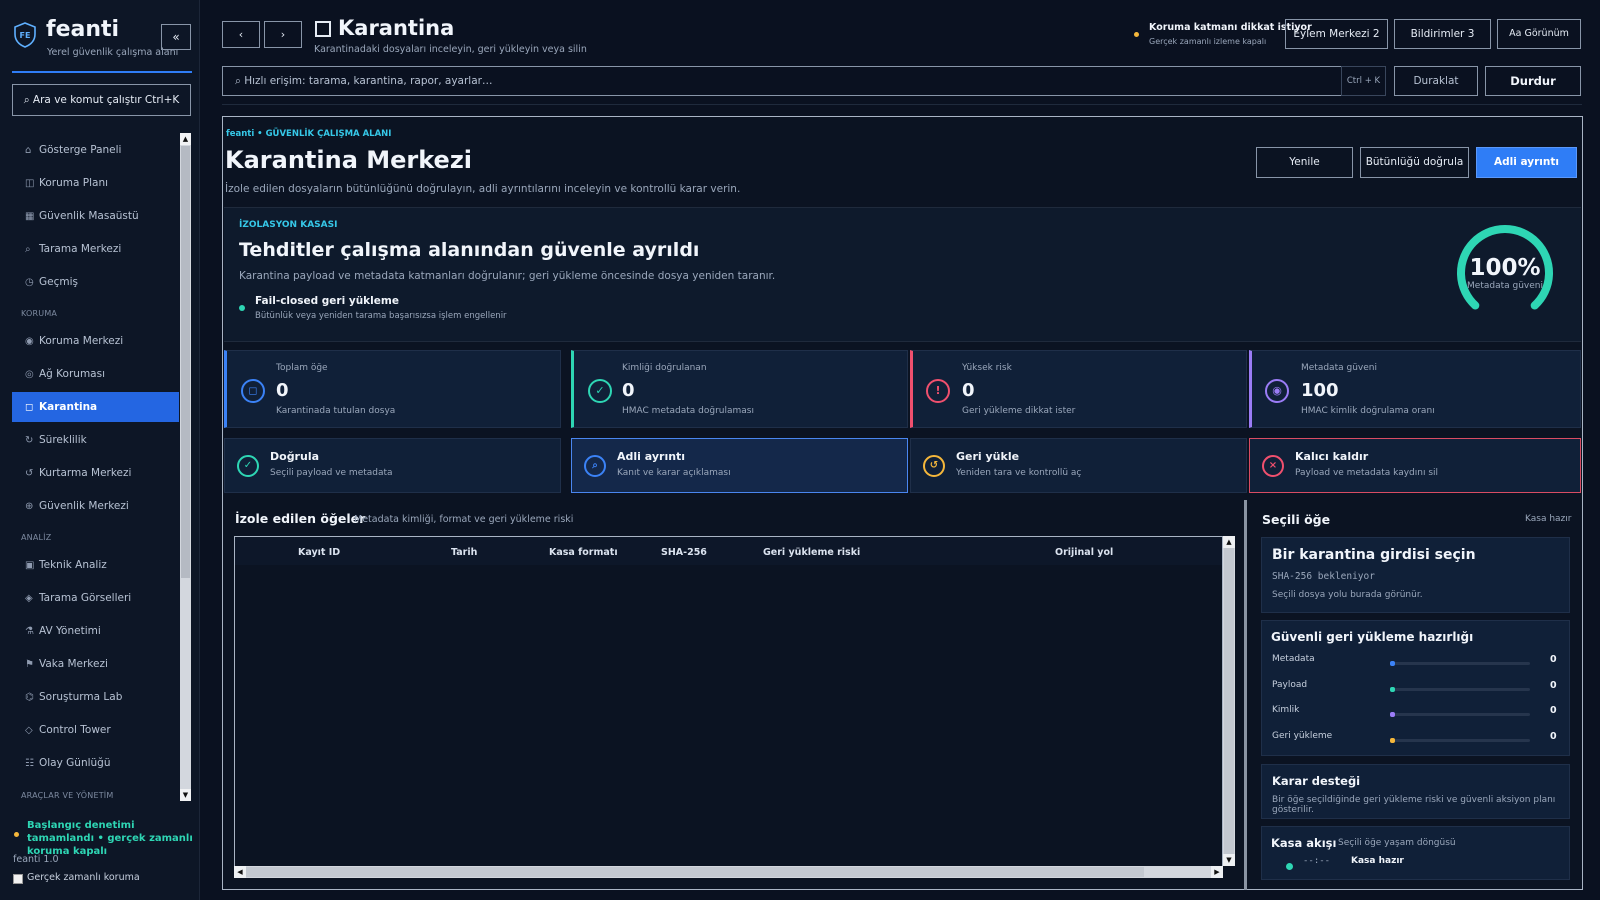  Describe the element at coordinates (39, 313) in the screenshot. I see `section-label-protection: KORUMA` at that location.